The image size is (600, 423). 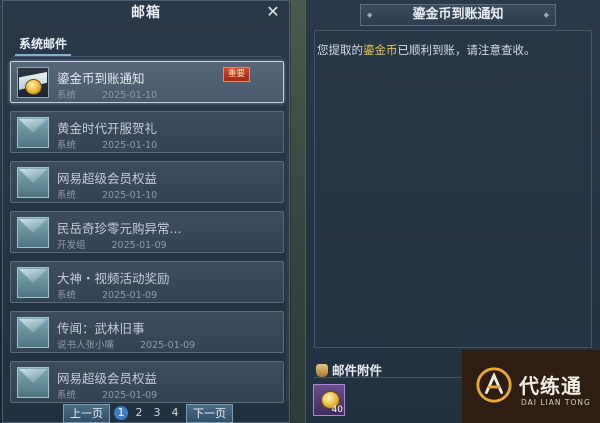 I want to click on body-highlight: 鎏金币, so click(x=380, y=50).